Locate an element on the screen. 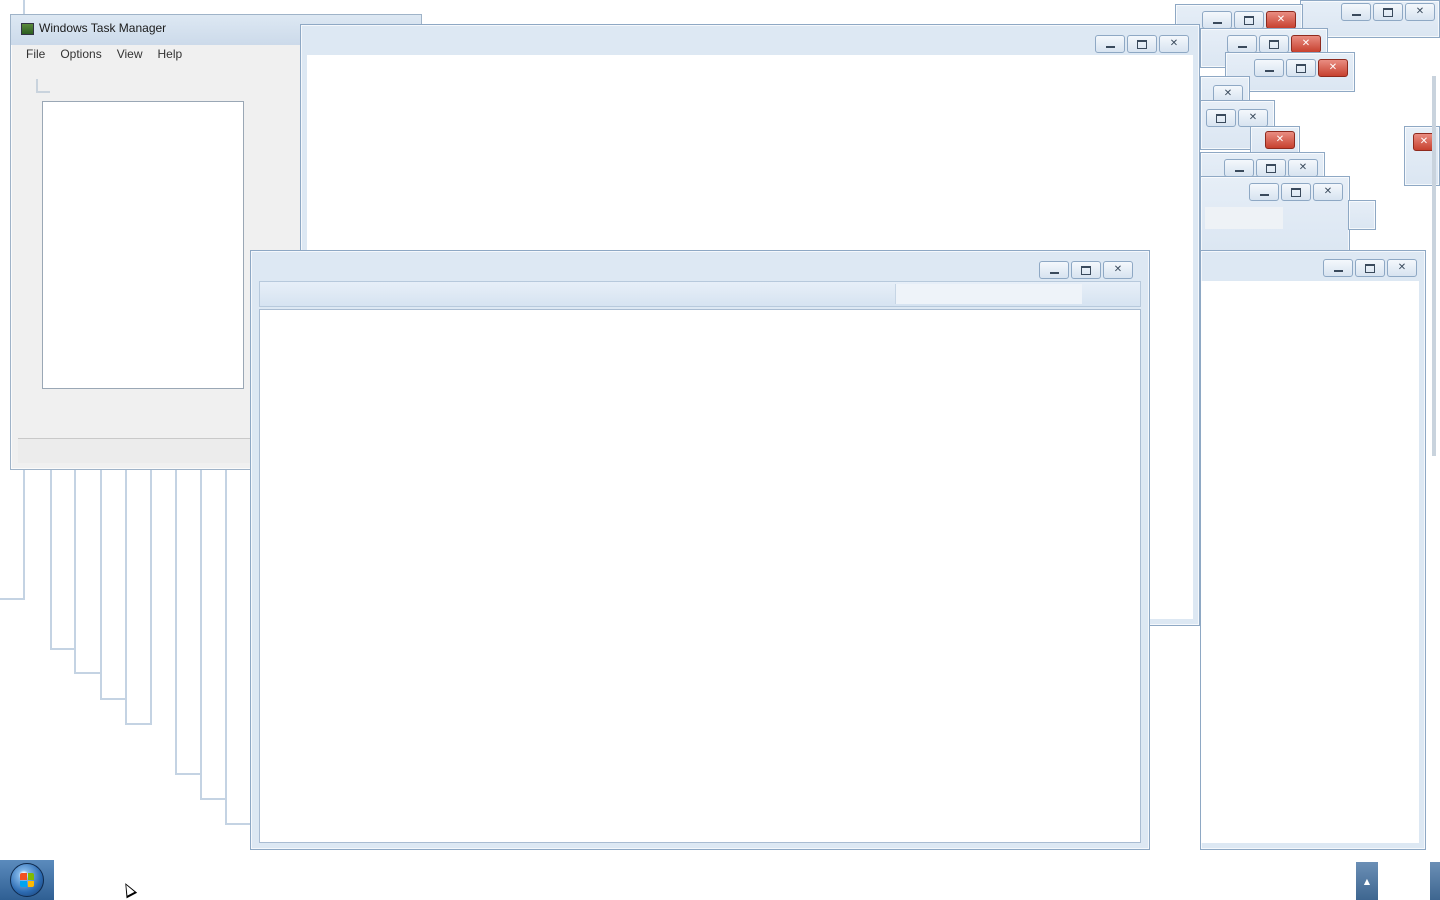  process-list-panel is located at coordinates (143, 245).